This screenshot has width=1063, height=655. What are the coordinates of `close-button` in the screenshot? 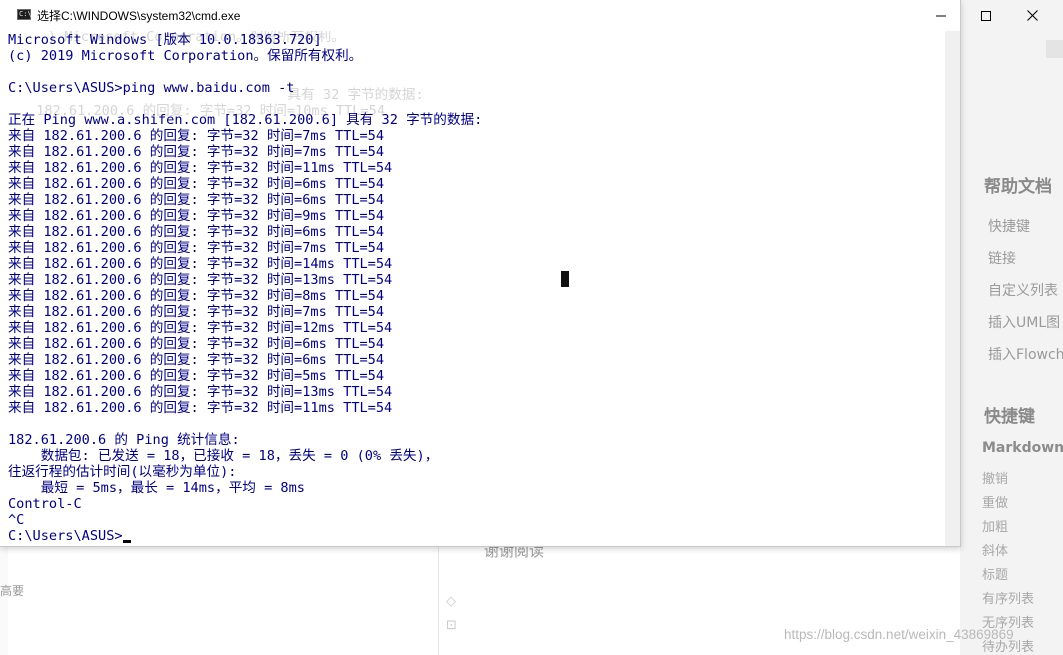 It's located at (1032, 15).